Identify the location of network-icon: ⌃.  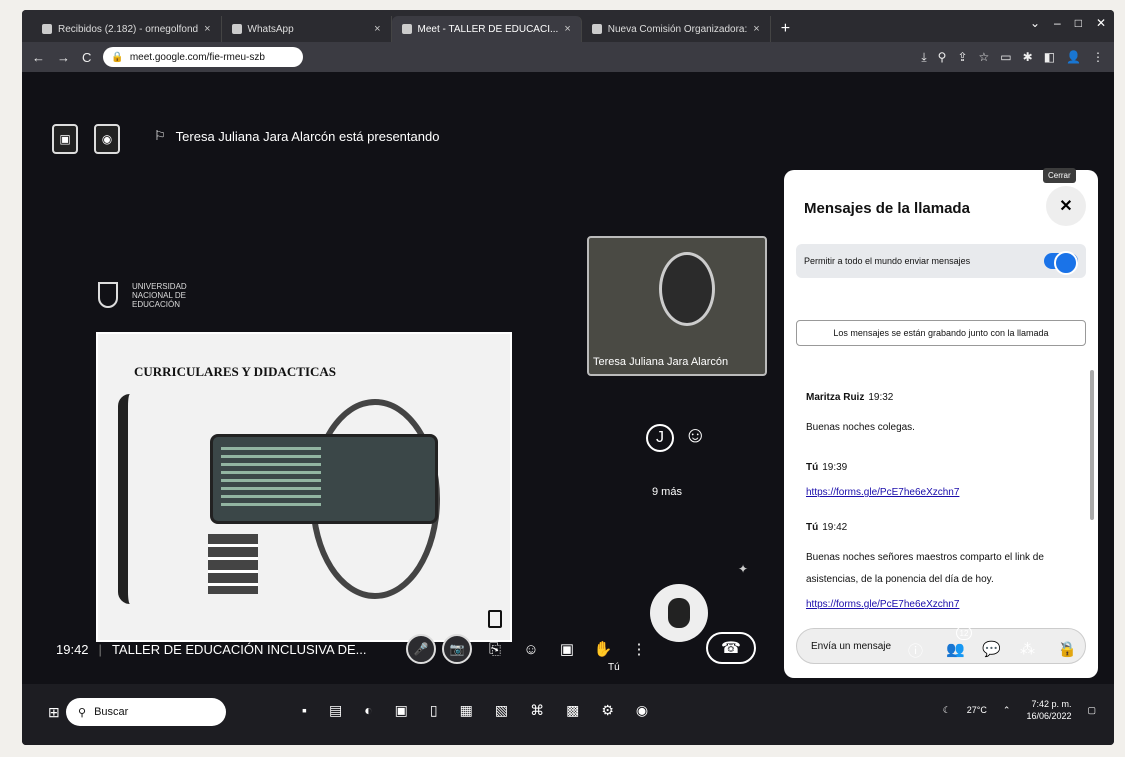
(1007, 710).